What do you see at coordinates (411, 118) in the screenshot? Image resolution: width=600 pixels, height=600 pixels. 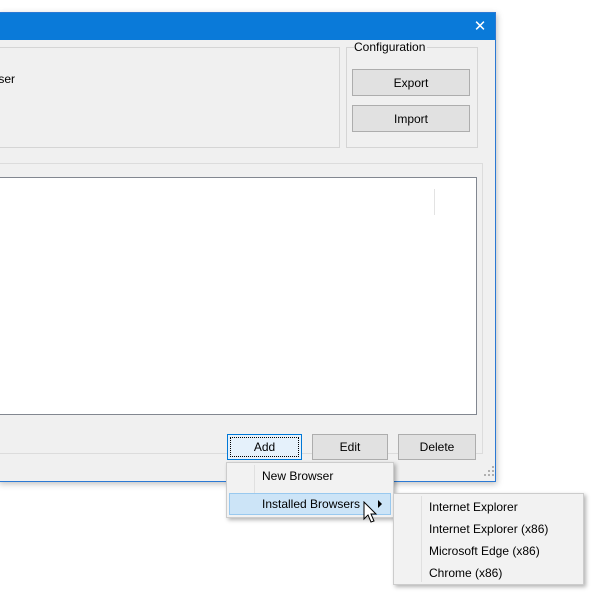 I see `import-button: Import` at bounding box center [411, 118].